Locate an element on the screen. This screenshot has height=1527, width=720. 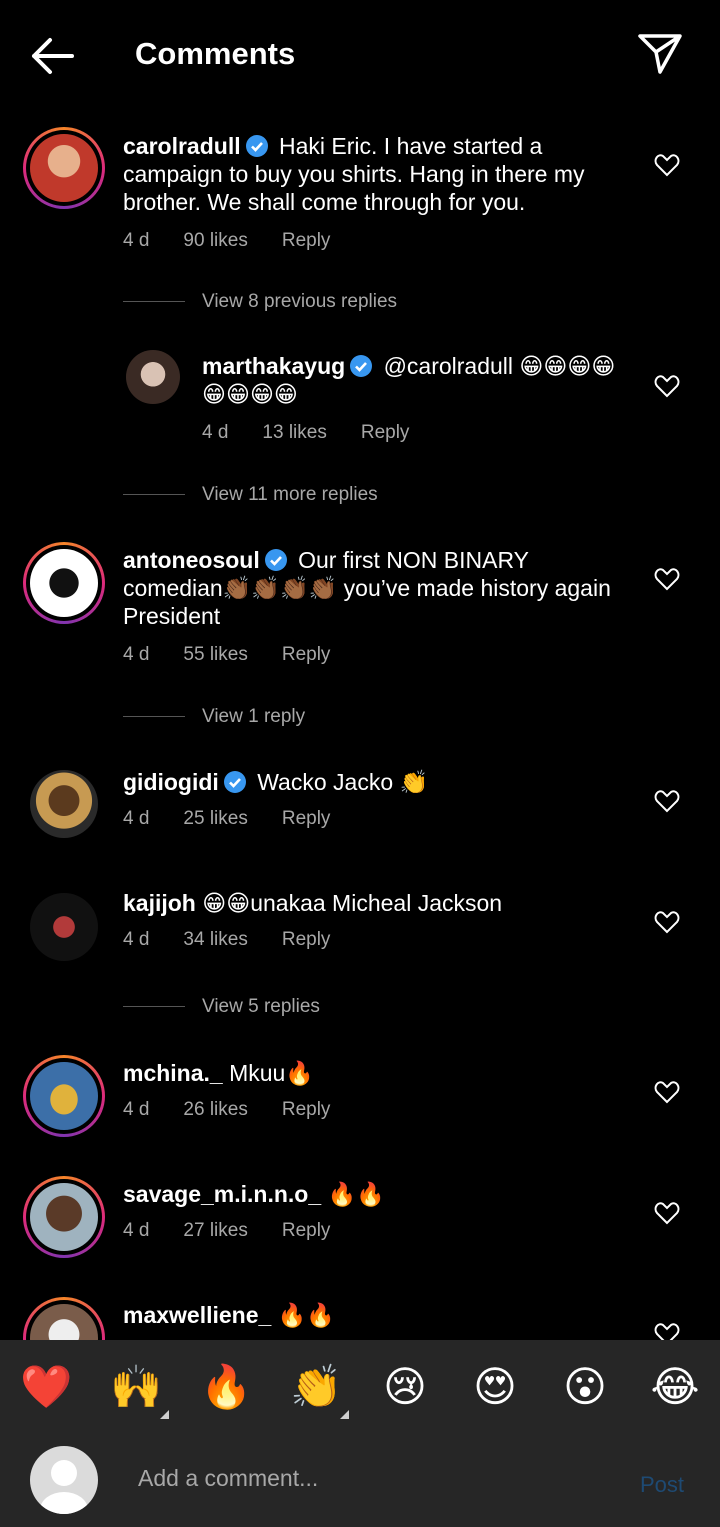
view-replies-button: View 11 more replies is located at coordinates (250, 495).